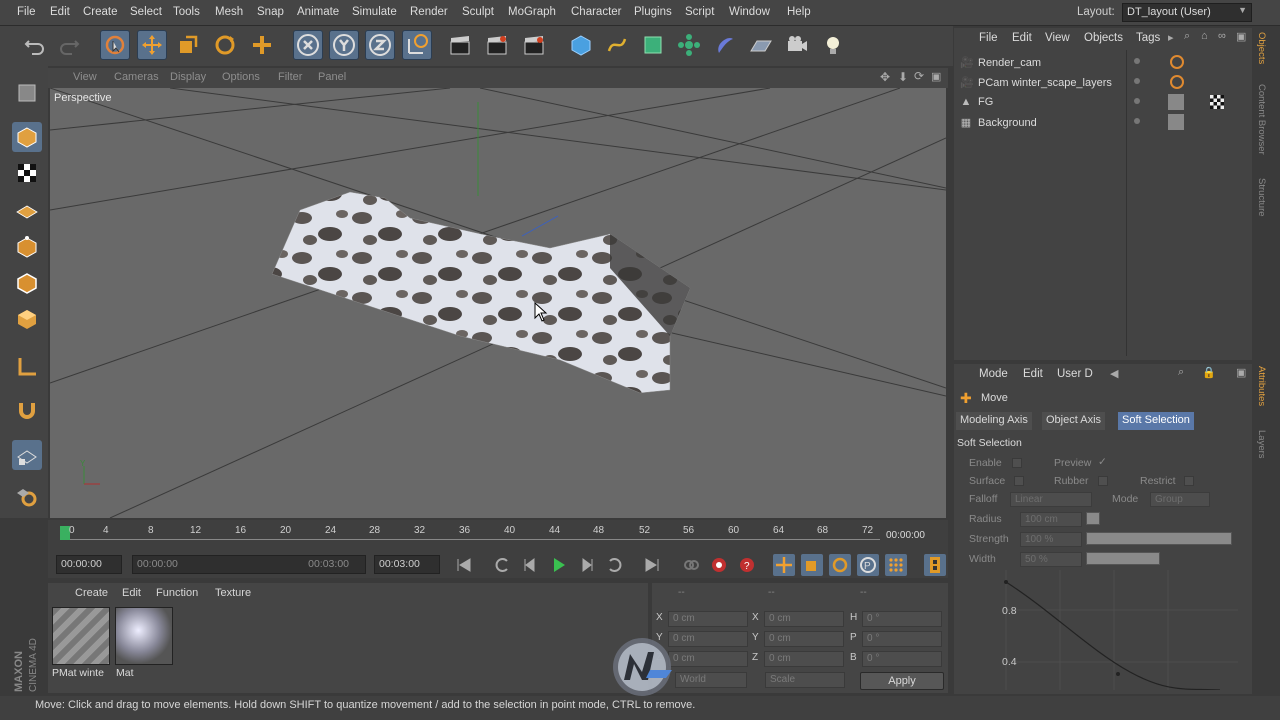 This screenshot has width=1280, height=720. What do you see at coordinates (749, 12) in the screenshot?
I see `menu-window: Window` at bounding box center [749, 12].